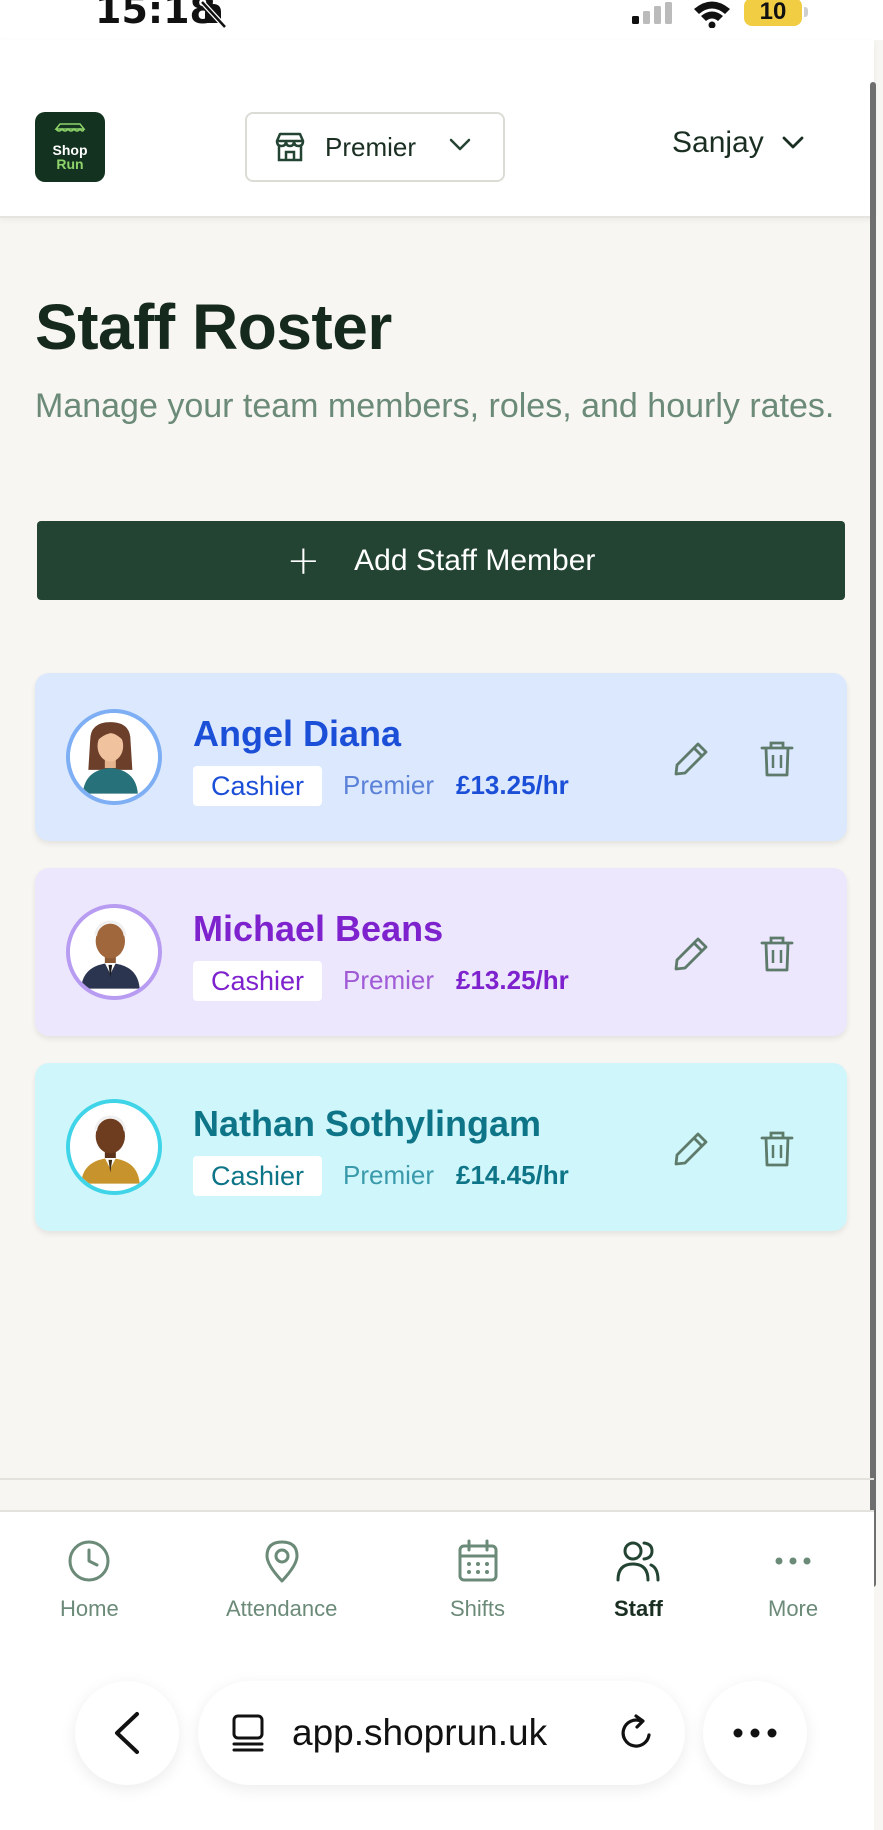  I want to click on nav-item-staff: Staff, so click(638, 1580).